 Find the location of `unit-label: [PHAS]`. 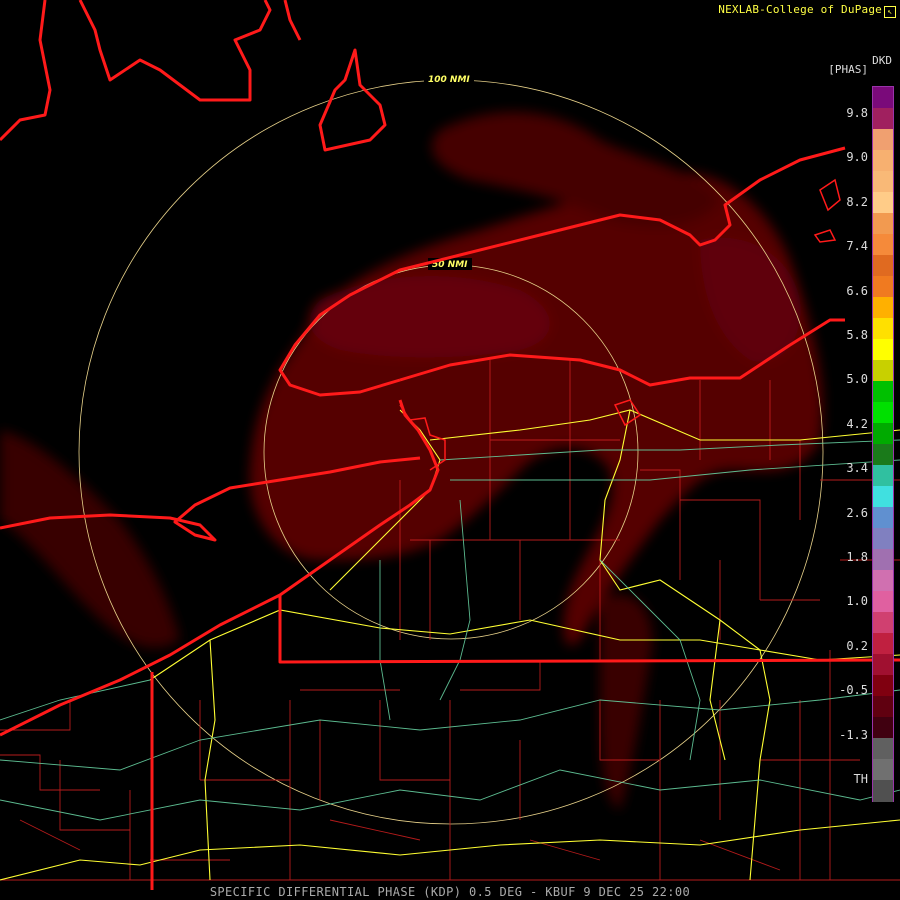

unit-label: [PHAS] is located at coordinates (848, 69).